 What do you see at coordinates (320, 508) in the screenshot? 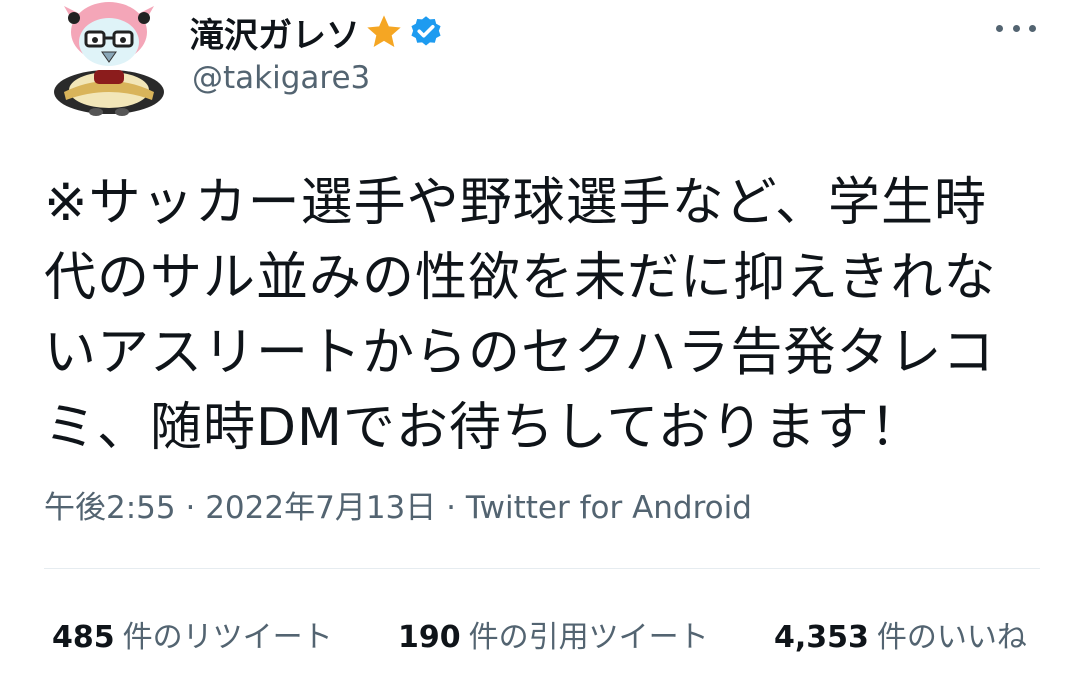
I see `tweet-date: 2022年7月13日` at bounding box center [320, 508].